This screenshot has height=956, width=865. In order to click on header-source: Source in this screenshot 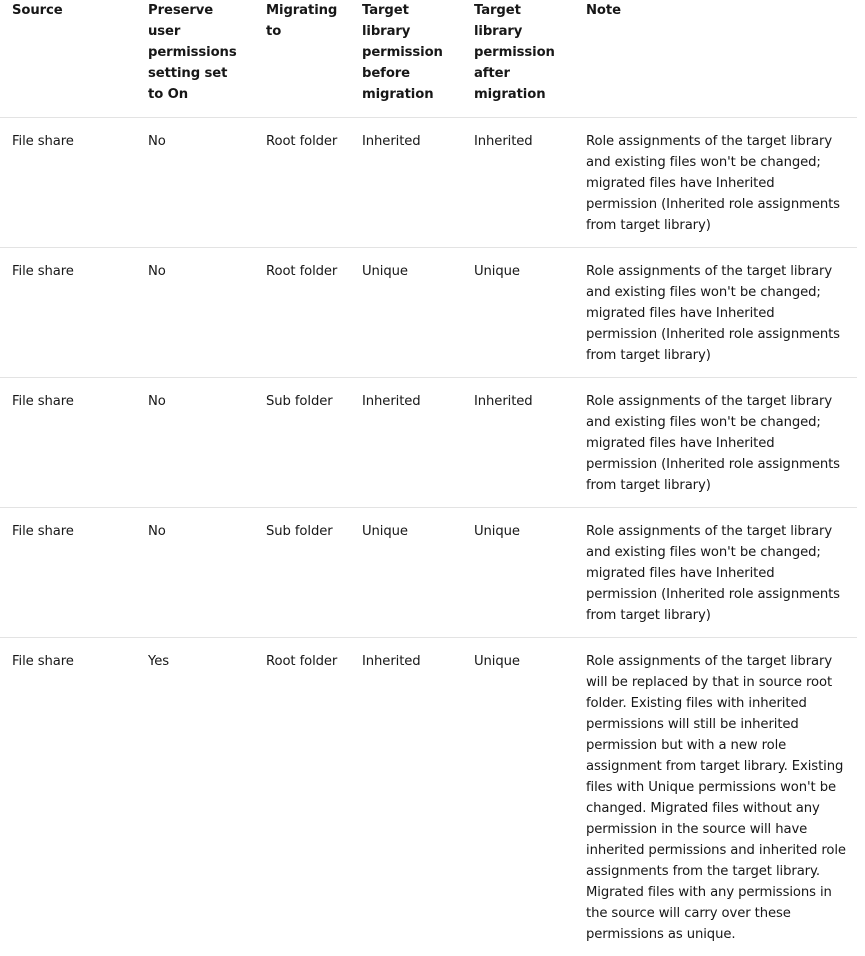, I will do `click(68, 59)`.